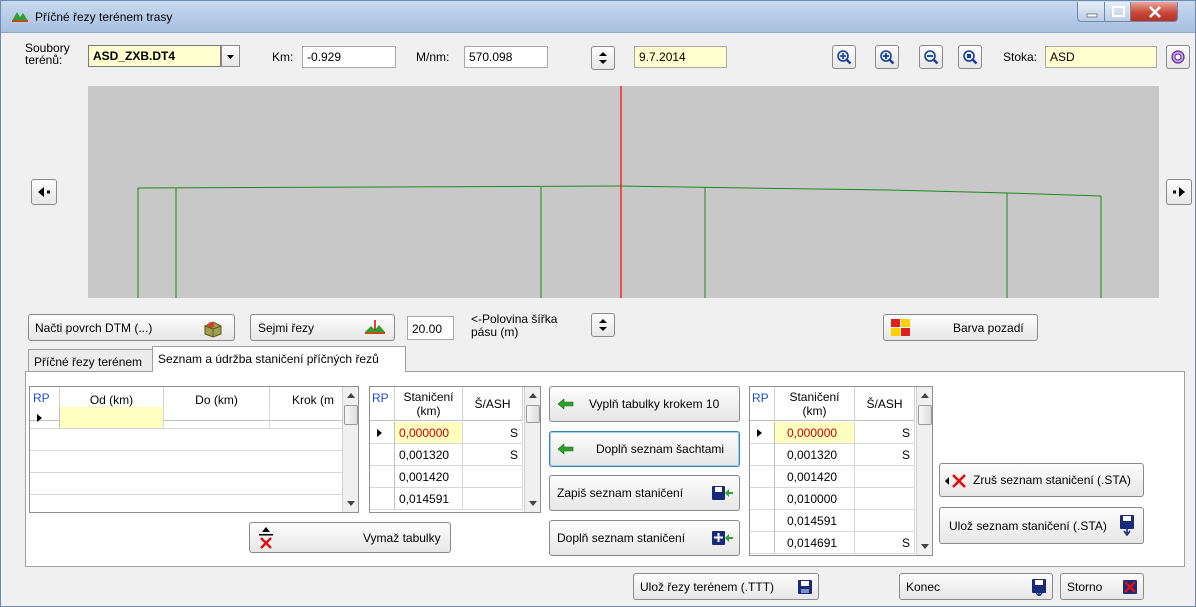 The height and width of the screenshot is (607, 1196). I want to click on write-list-button: Zapiš seznam staničení, so click(644, 493).